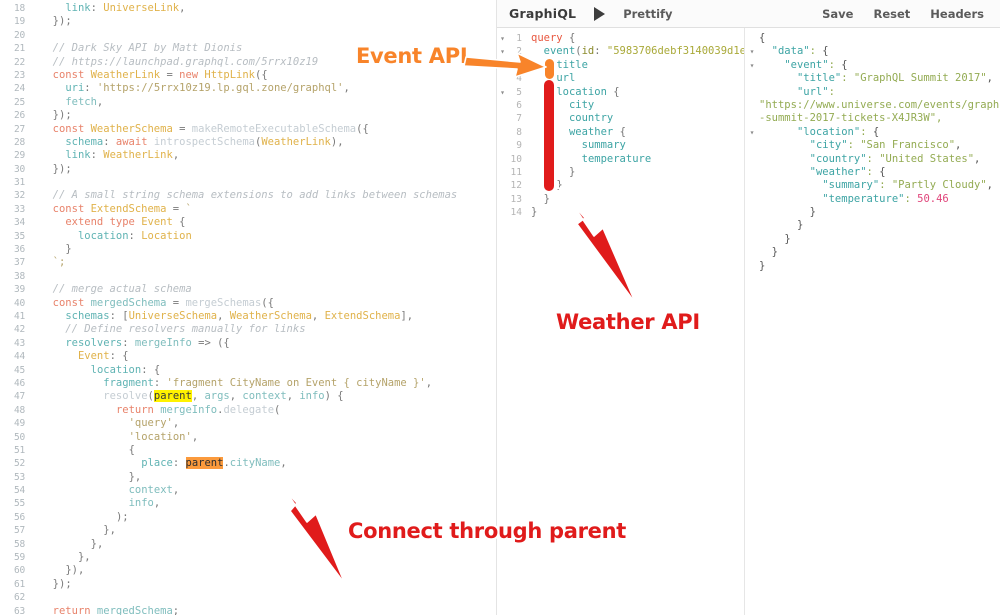 This screenshot has height=615, width=1000. What do you see at coordinates (185, 329) in the screenshot?
I see `code-text: // Define resolvers manually for links` at bounding box center [185, 329].